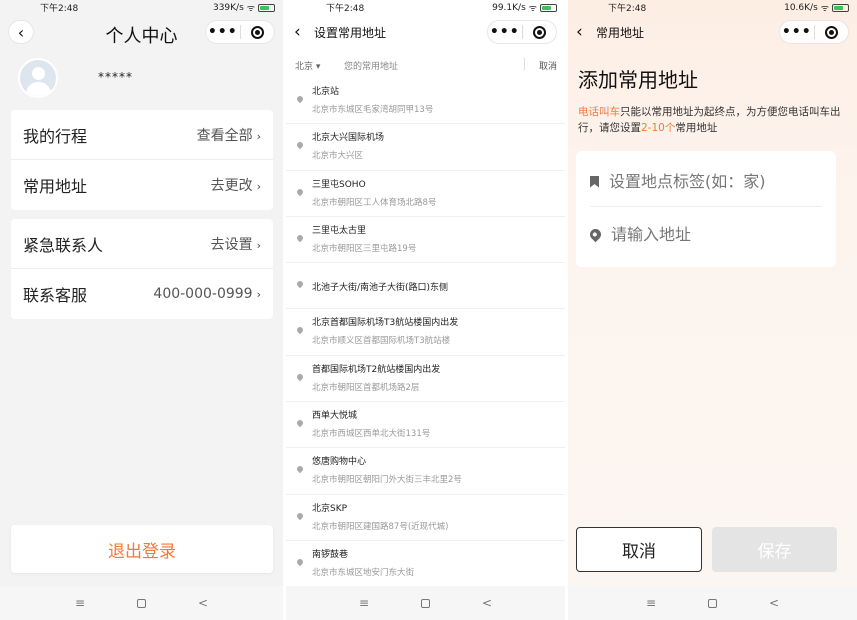 This screenshot has width=857, height=620. I want to click on network-speed: 99.1K/s, so click(509, 7).